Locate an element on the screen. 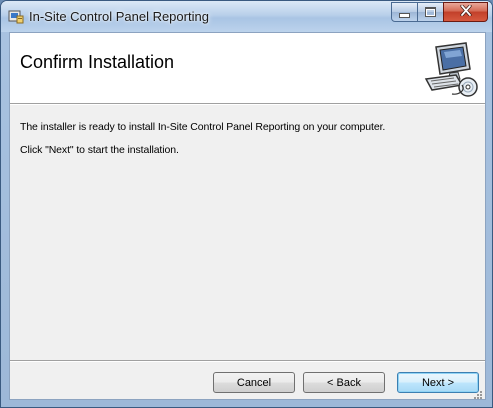 The image size is (493, 408). close-icon is located at coordinates (465, 11).